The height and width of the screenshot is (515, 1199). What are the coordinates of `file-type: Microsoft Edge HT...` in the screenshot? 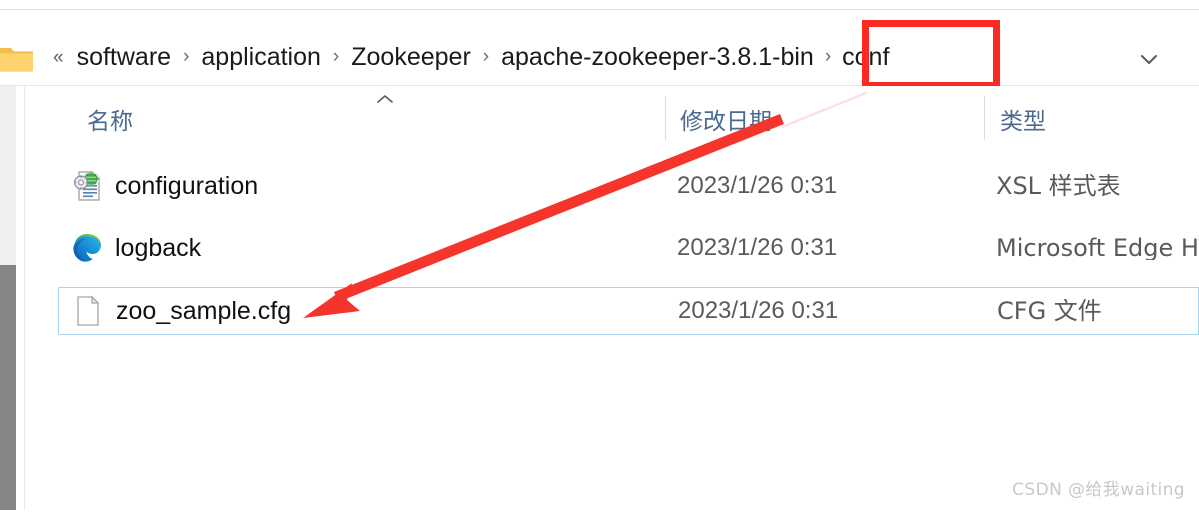 It's located at (1097, 248).